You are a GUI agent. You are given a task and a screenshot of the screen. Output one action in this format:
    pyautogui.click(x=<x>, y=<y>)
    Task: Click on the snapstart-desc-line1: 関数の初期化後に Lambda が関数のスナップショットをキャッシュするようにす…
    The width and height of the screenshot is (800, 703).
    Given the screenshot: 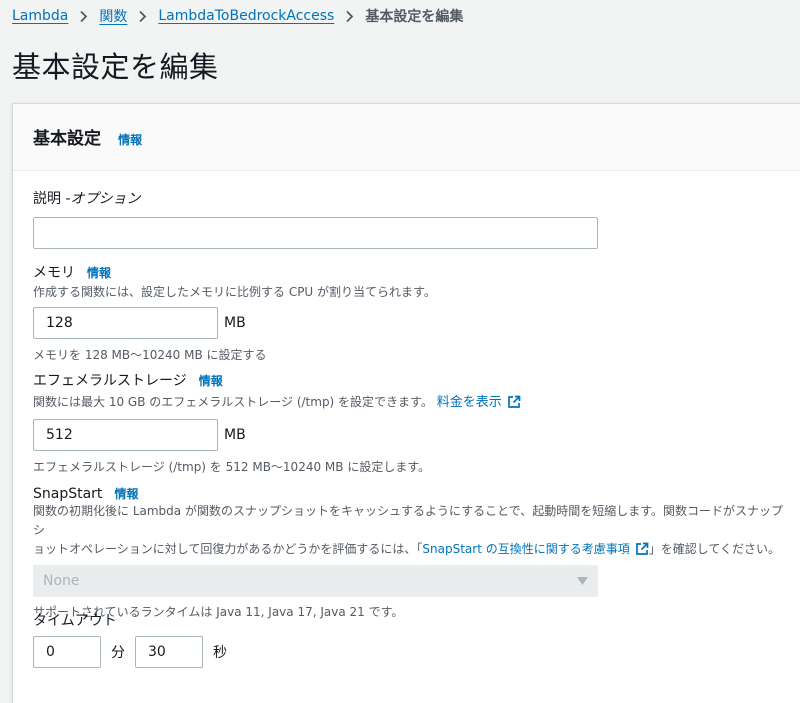 What is the action you would take?
    pyautogui.click(x=408, y=520)
    